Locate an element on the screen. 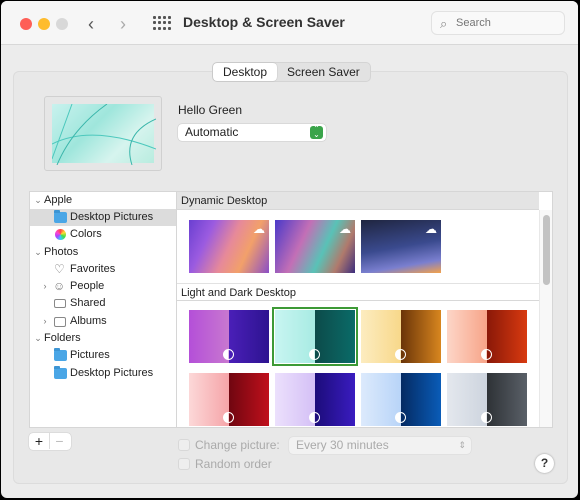 This screenshot has height=500, width=580. tab-desktop: Desktop is located at coordinates (245, 72).